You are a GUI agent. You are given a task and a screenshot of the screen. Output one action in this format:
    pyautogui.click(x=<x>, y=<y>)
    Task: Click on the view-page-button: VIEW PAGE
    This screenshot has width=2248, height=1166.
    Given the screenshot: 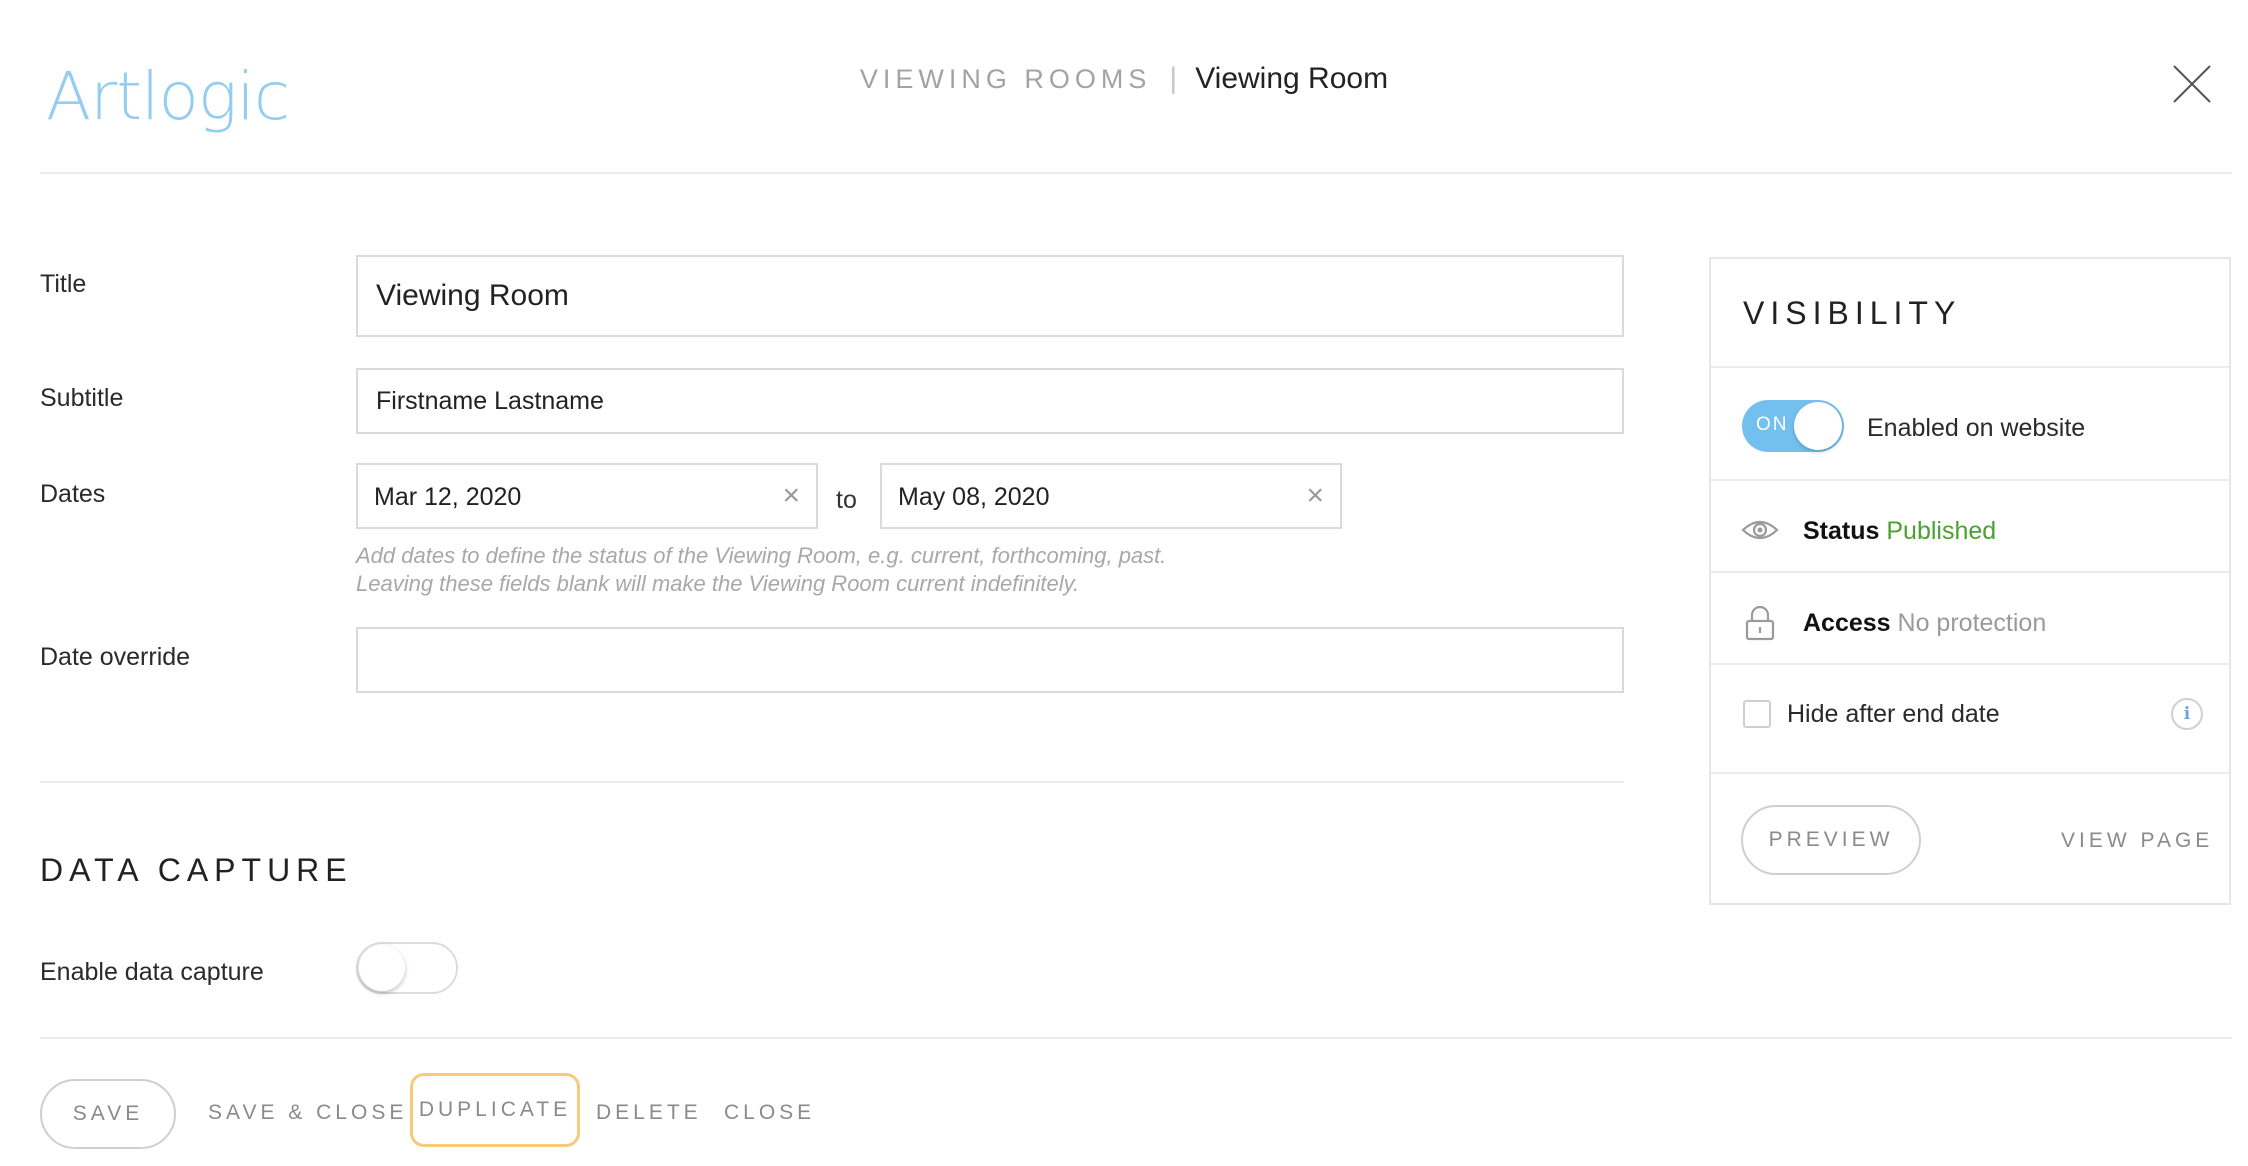 What is the action you would take?
    pyautogui.click(x=2137, y=841)
    